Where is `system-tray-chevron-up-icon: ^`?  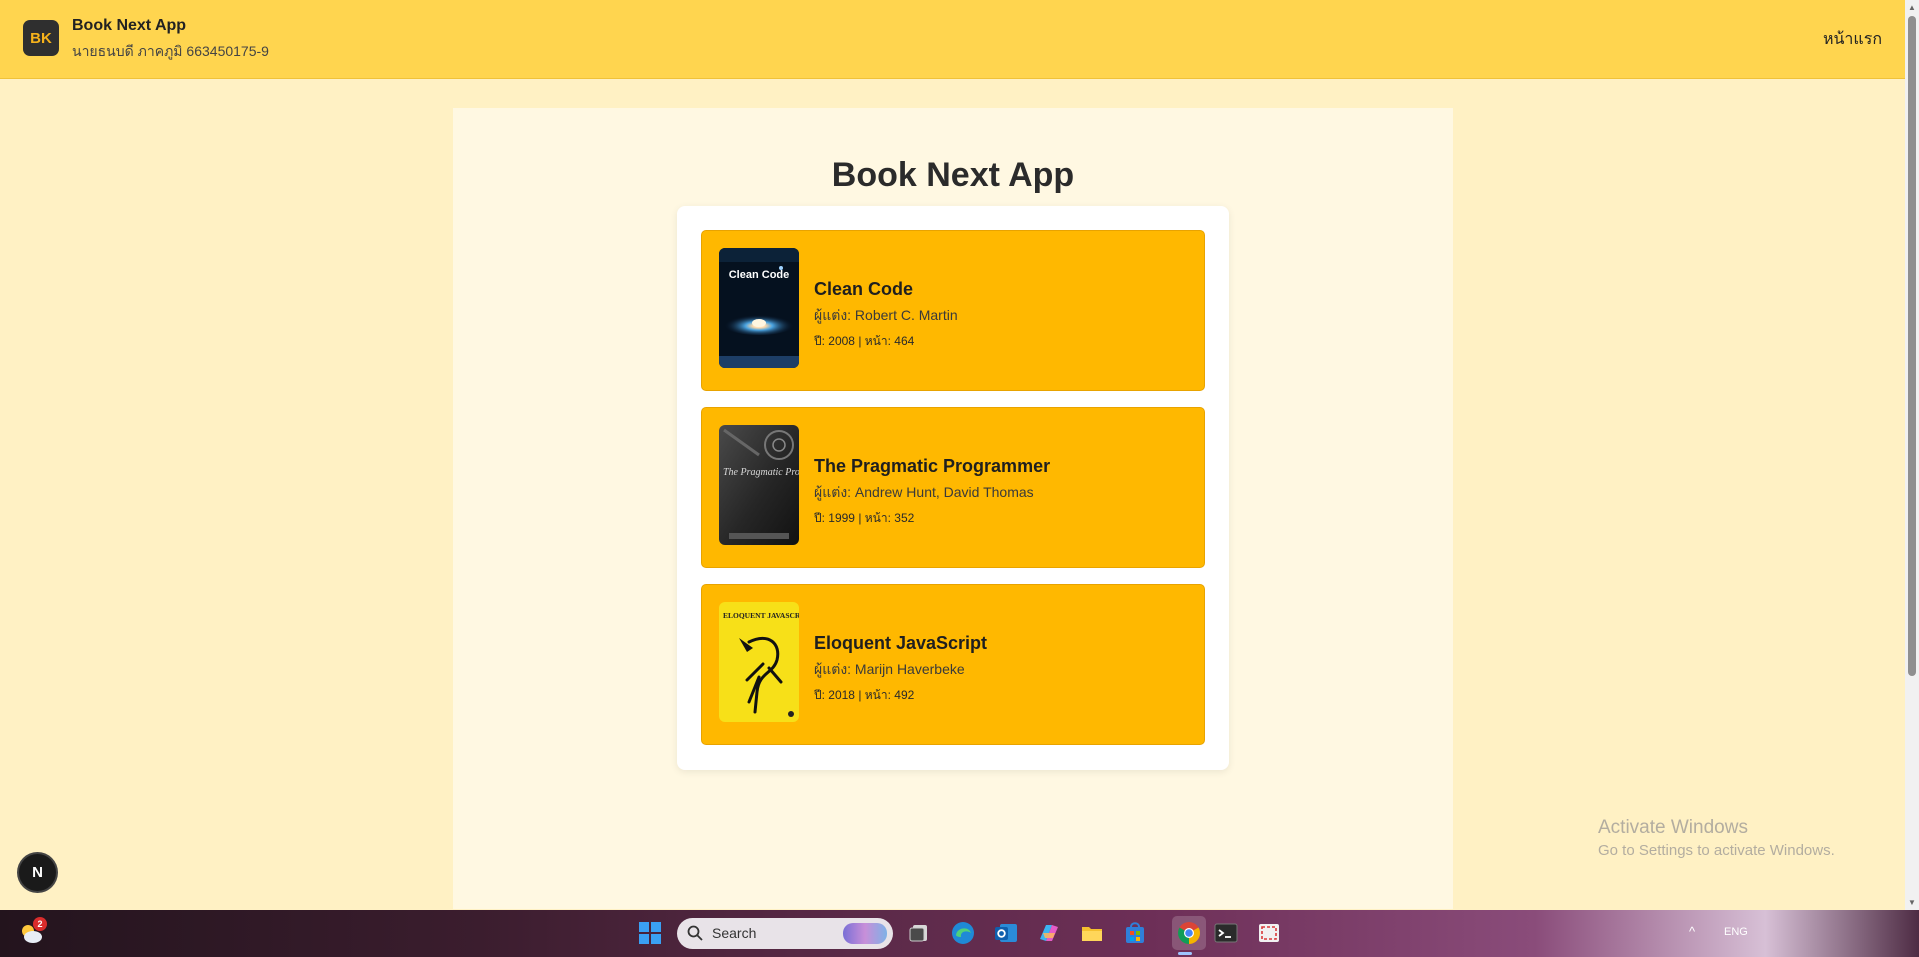
system-tray-chevron-up-icon: ^ is located at coordinates (1692, 931).